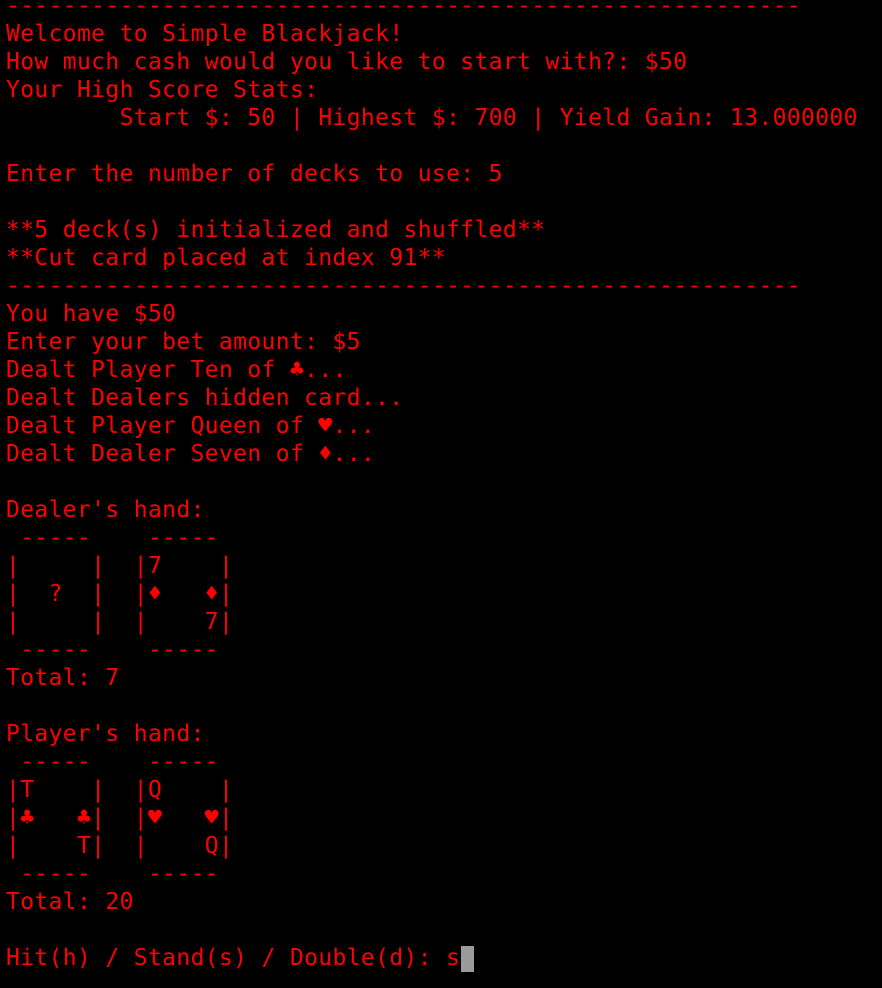  What do you see at coordinates (453, 958) in the screenshot?
I see `command-input: s` at bounding box center [453, 958].